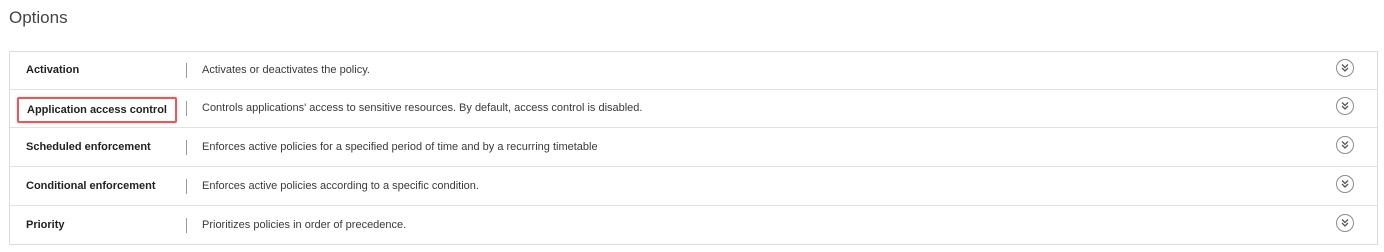  Describe the element at coordinates (91, 186) in the screenshot. I see `option-name: Conditional enforcement` at that location.